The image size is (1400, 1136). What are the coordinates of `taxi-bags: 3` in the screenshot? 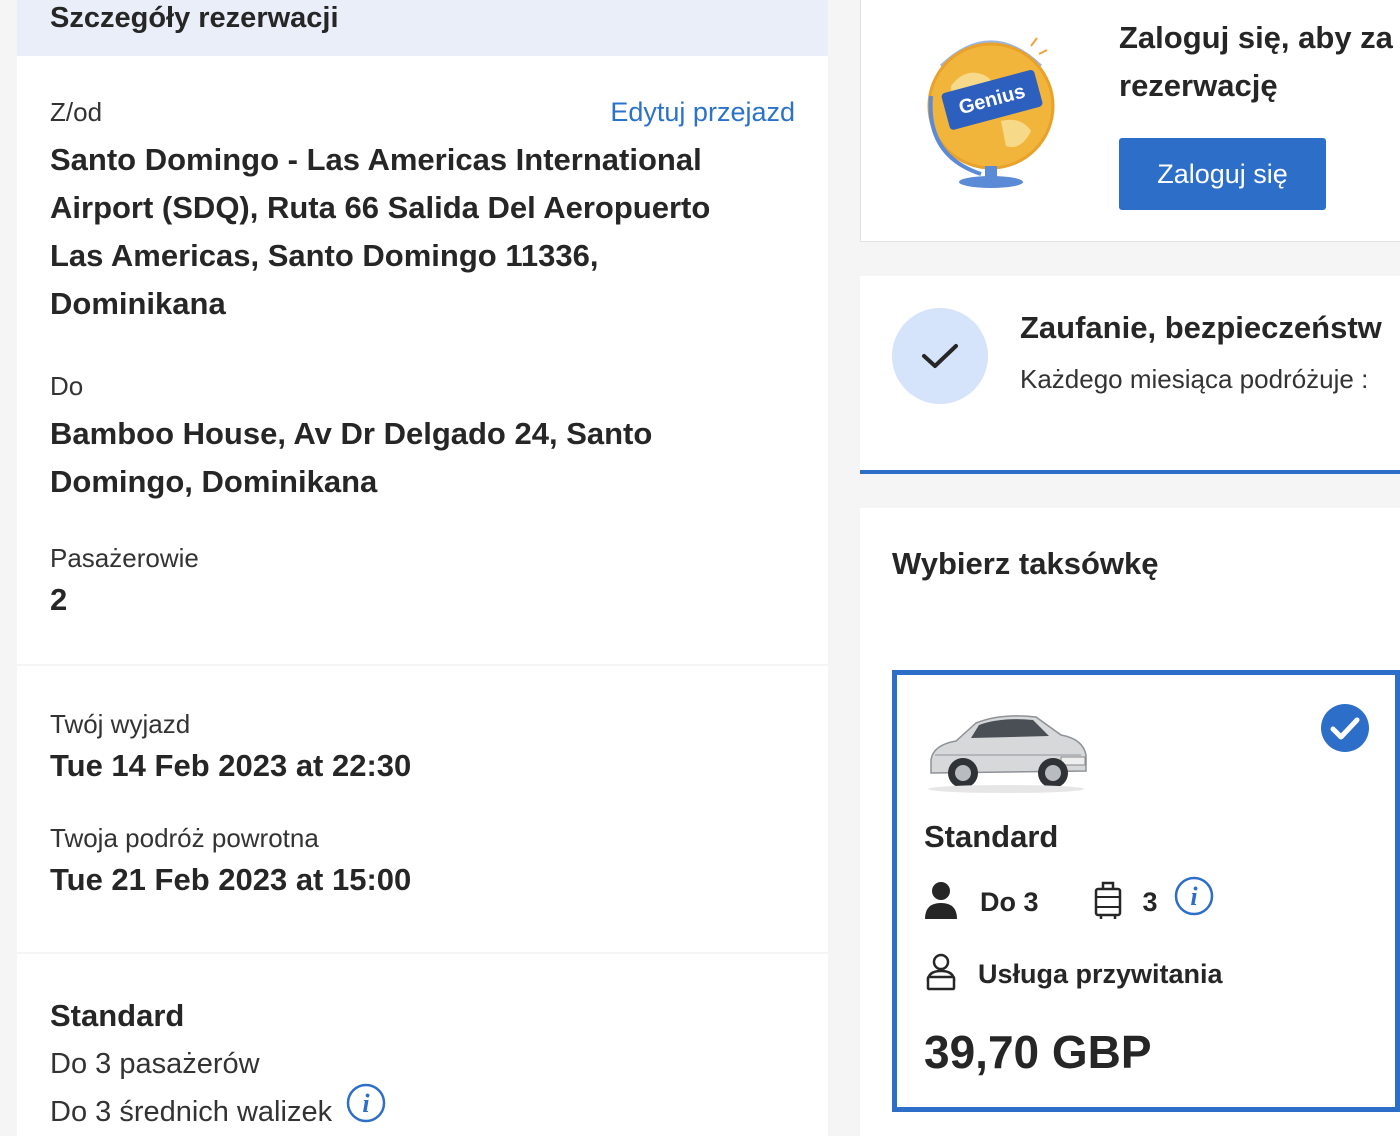 It's located at (1150, 902).